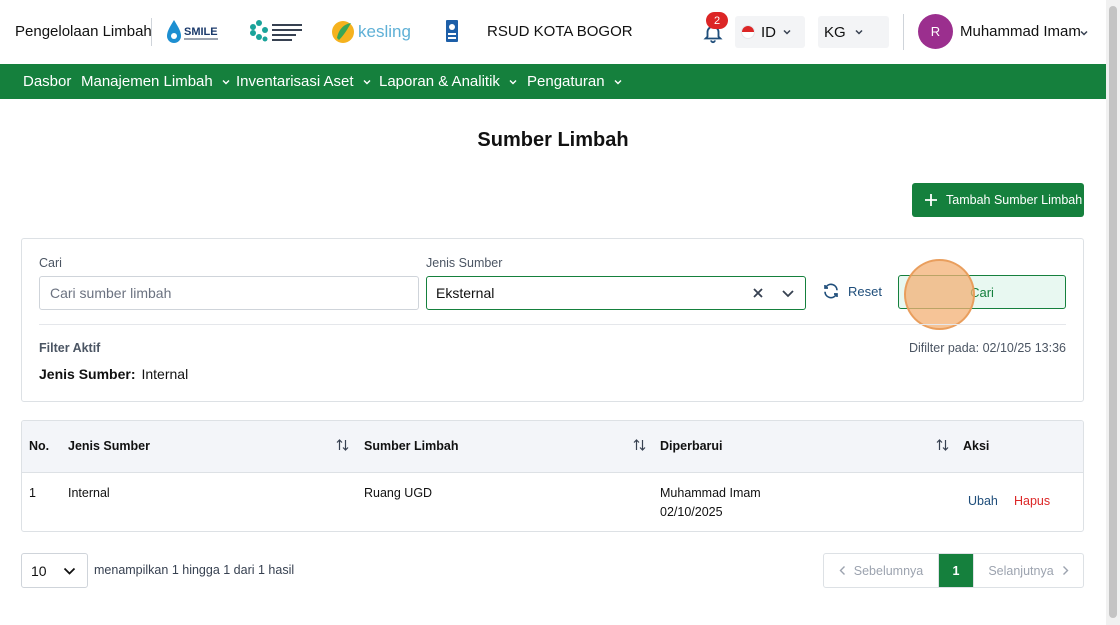 The width and height of the screenshot is (1120, 625). I want to click on add-waste-source-button: Tambah Sumber Limbah, so click(998, 200).